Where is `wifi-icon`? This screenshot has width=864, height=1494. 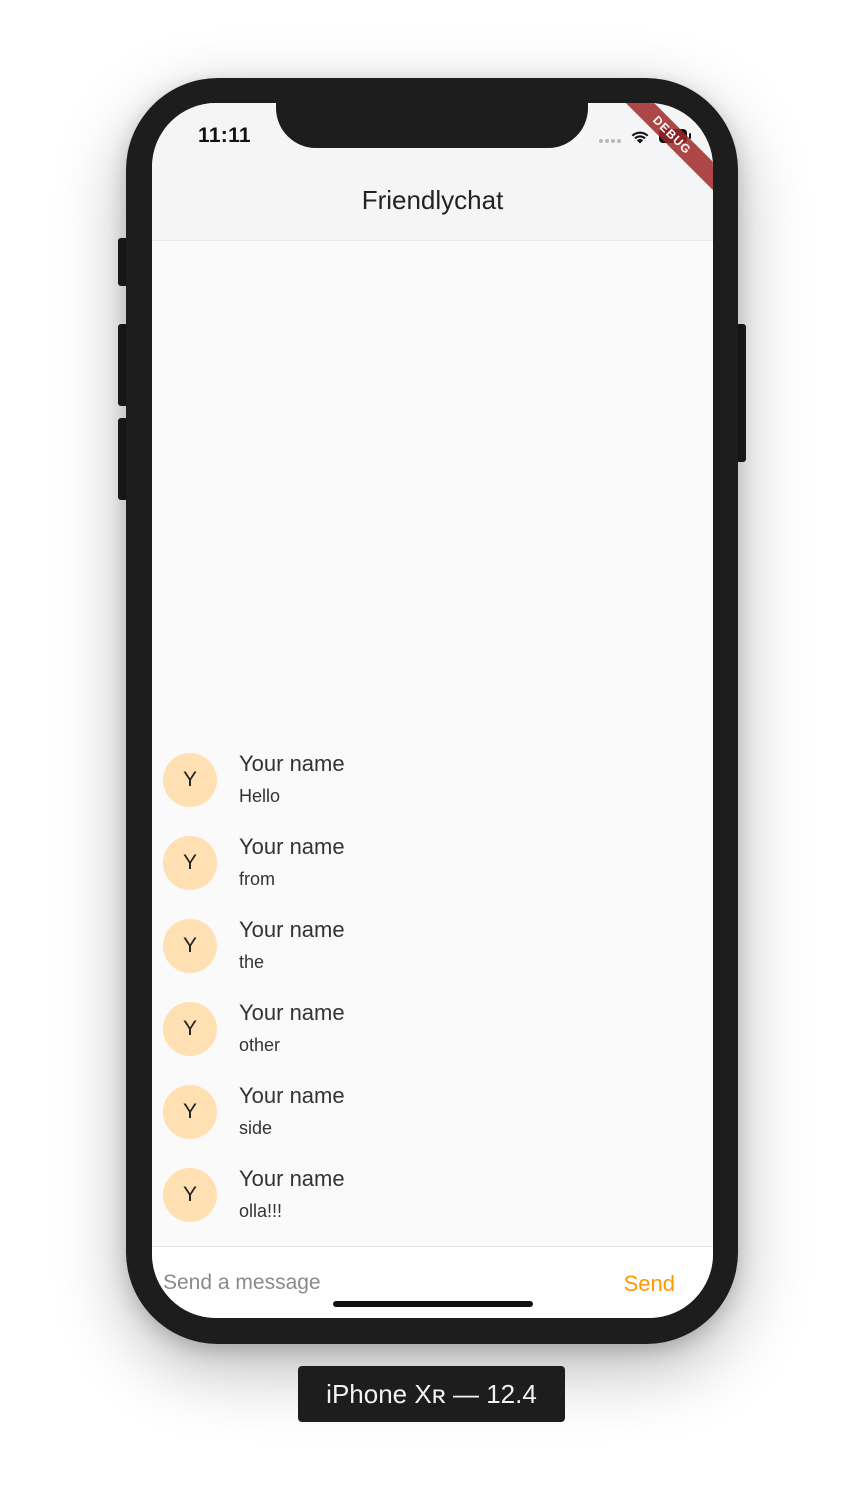 wifi-icon is located at coordinates (640, 137).